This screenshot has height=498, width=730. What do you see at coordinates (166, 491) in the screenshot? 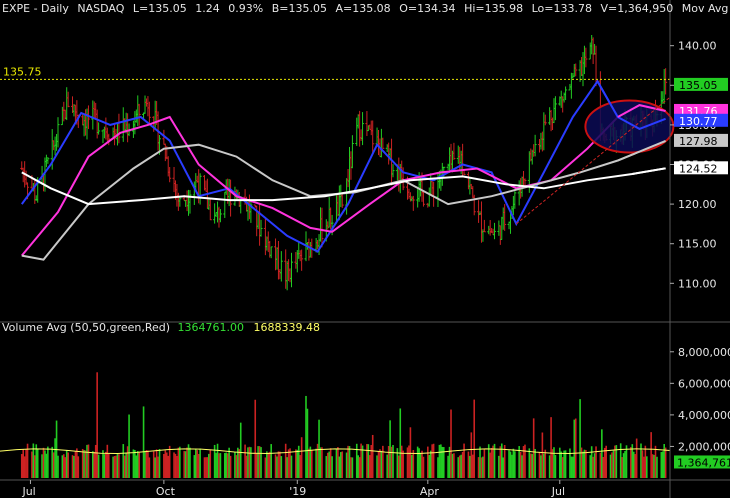
I see `time-tick-label: Oct` at bounding box center [166, 491].